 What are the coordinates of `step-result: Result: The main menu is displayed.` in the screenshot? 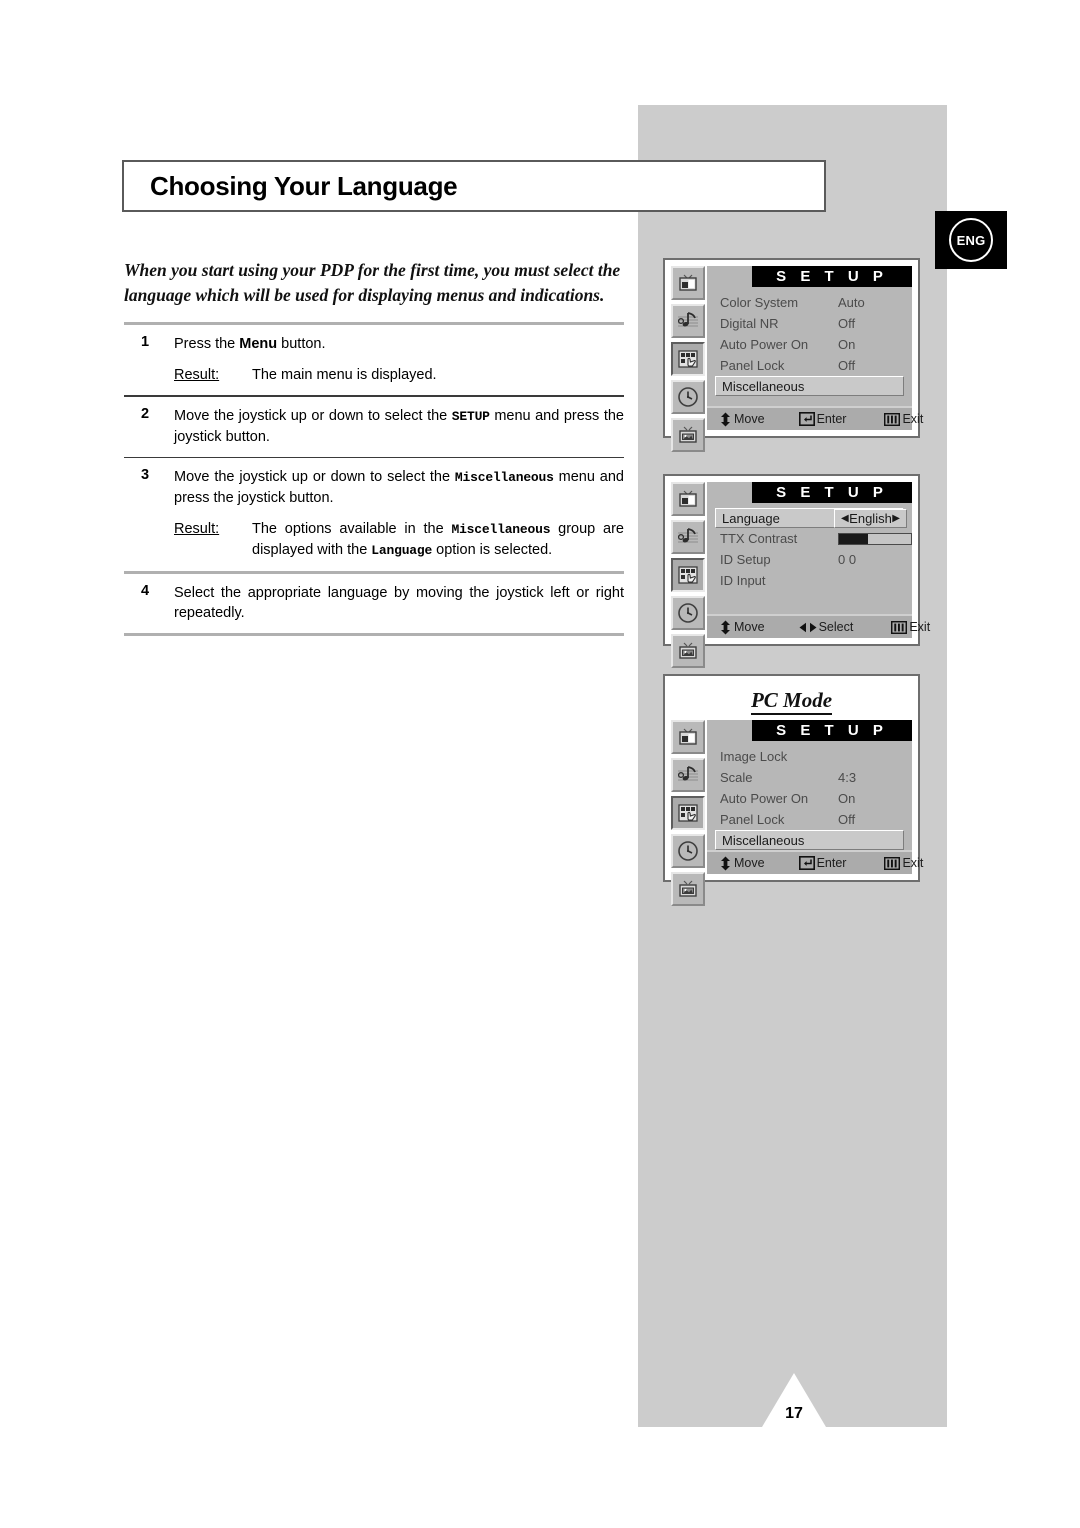 It's located at (399, 375).